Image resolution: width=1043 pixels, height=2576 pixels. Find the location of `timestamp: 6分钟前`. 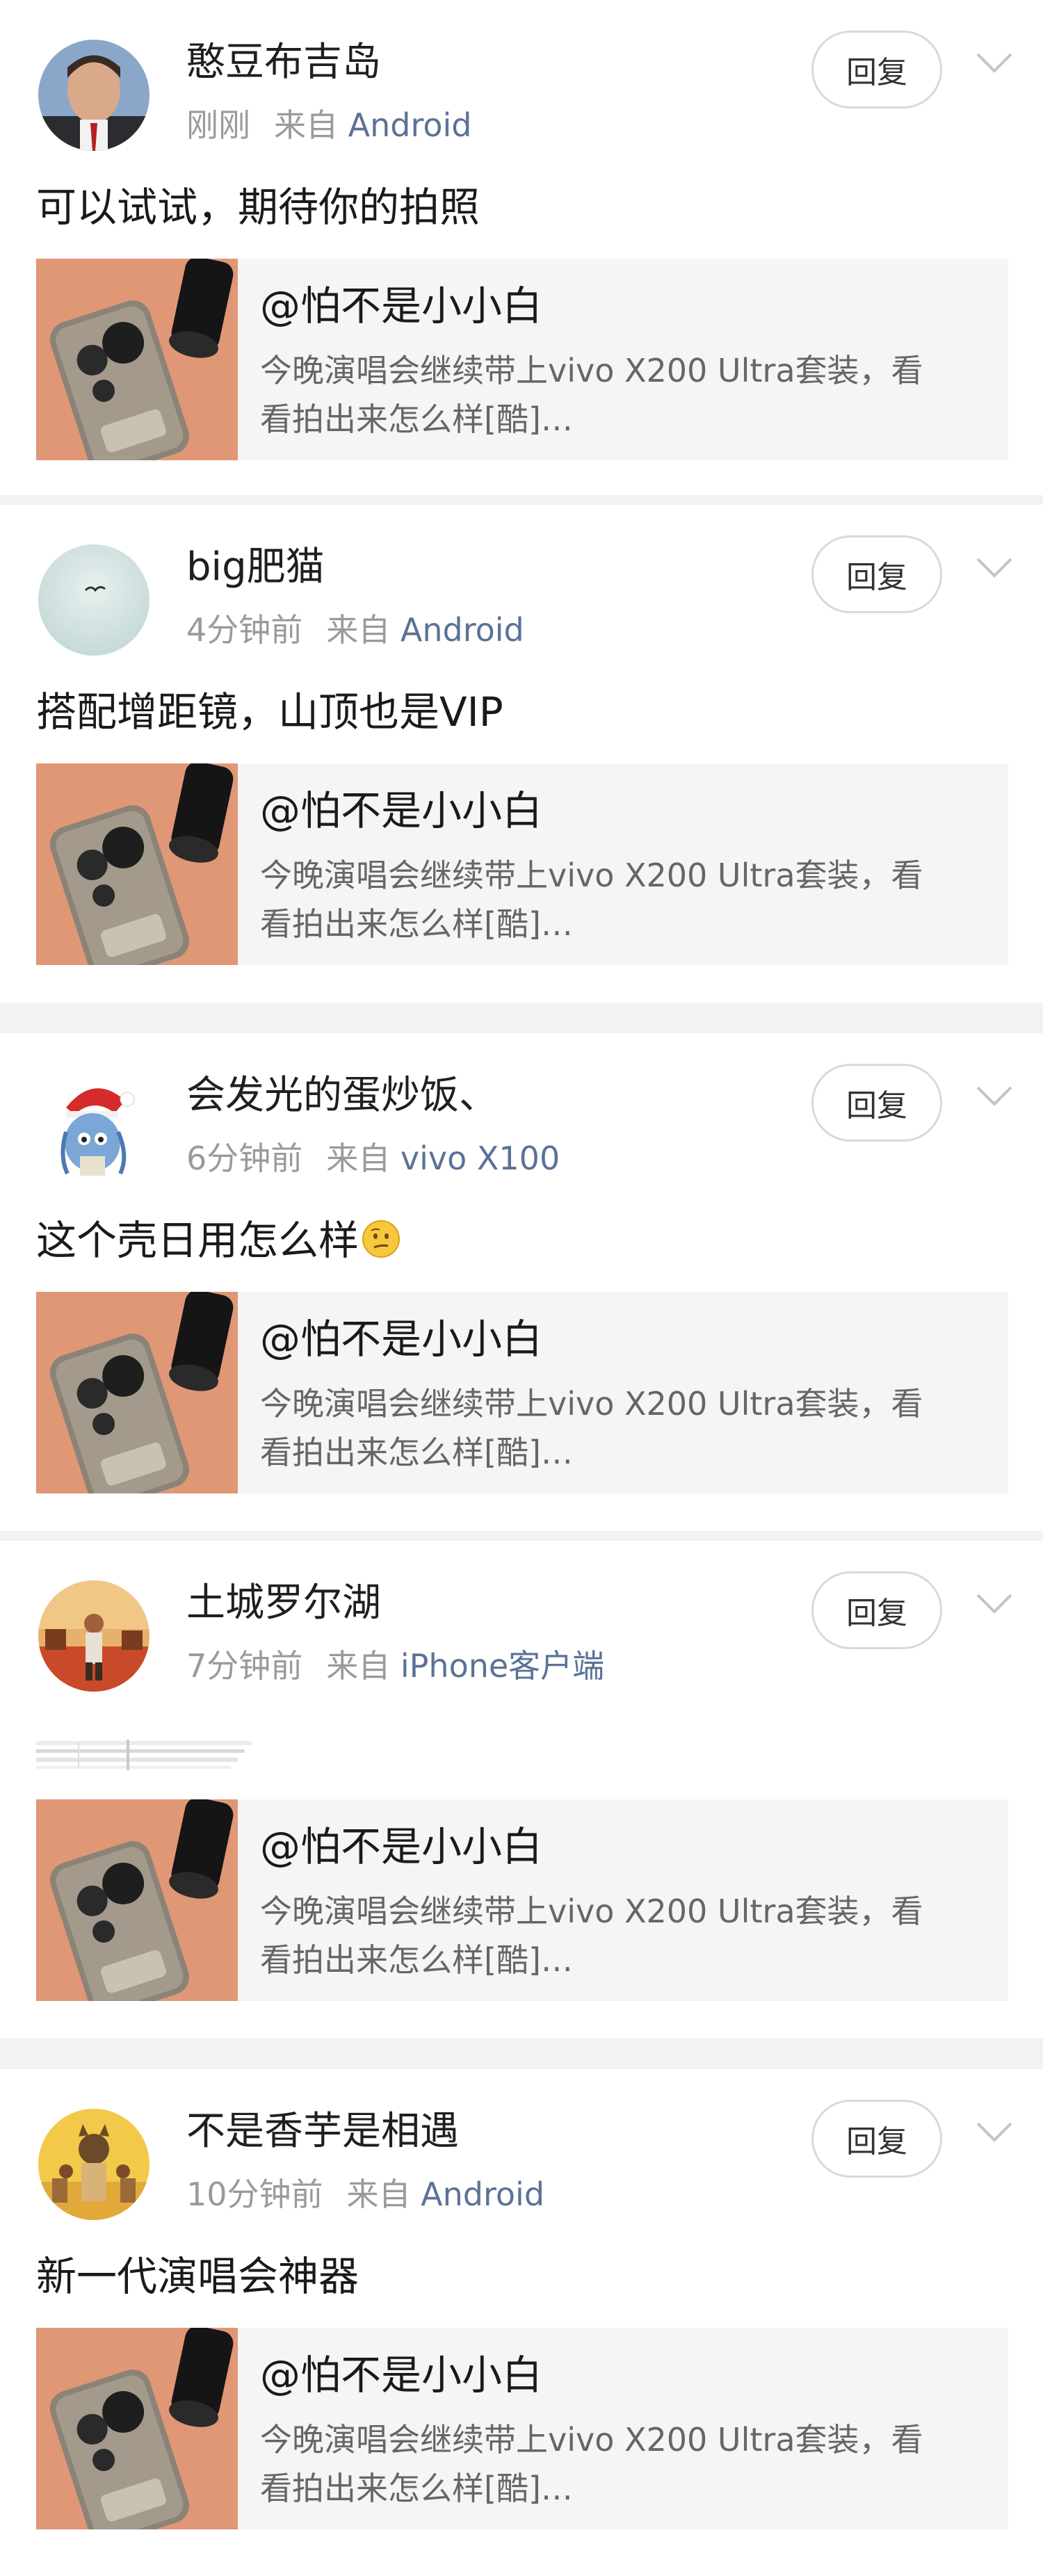

timestamp: 6分钟前 is located at coordinates (245, 1158).